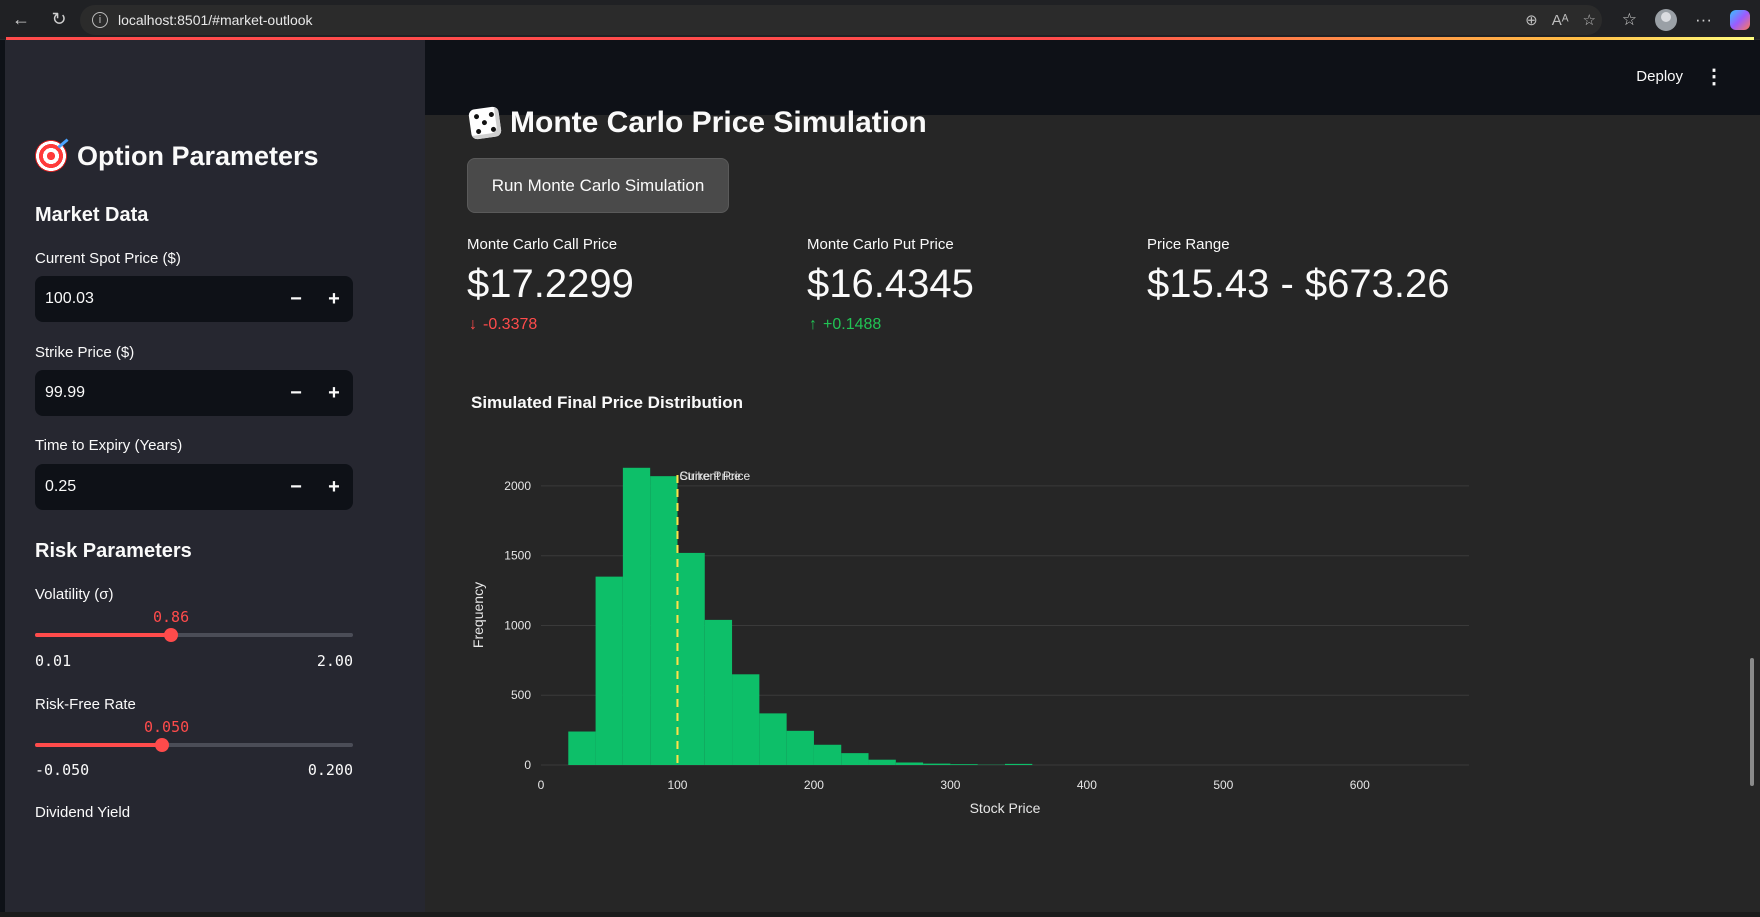 The height and width of the screenshot is (917, 1760). I want to click on rate-slider, so click(194, 745).